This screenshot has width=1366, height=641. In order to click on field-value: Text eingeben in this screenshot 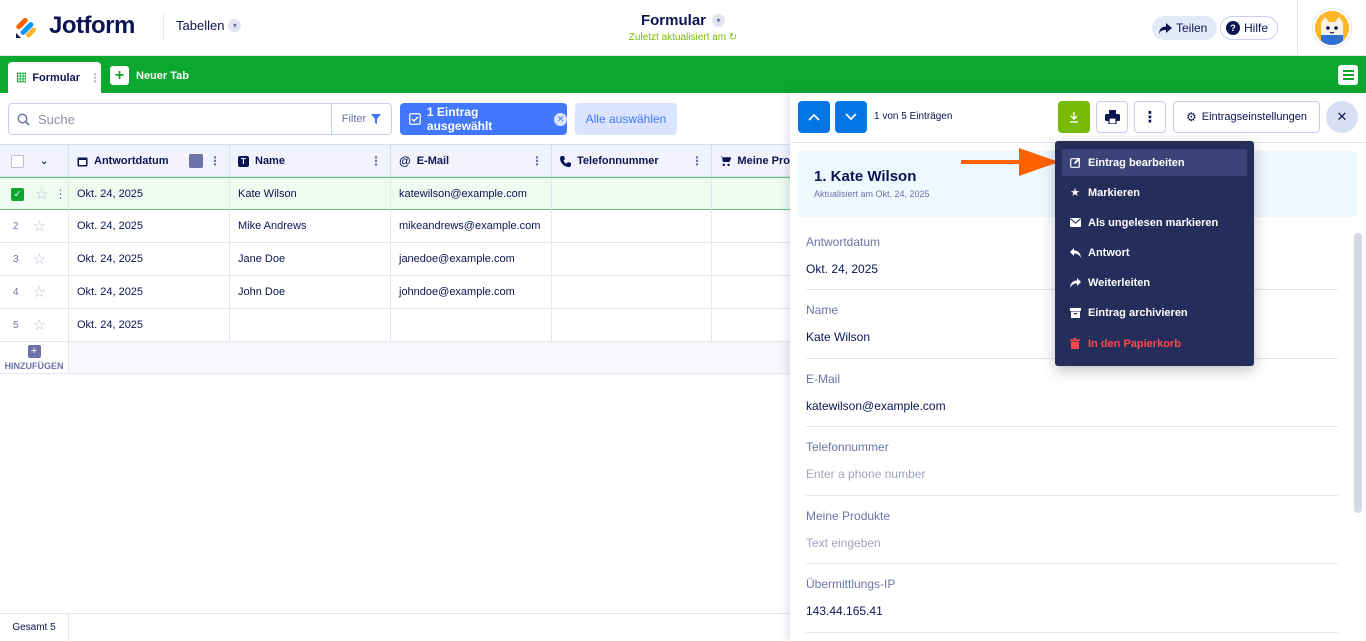, I will do `click(1072, 543)`.